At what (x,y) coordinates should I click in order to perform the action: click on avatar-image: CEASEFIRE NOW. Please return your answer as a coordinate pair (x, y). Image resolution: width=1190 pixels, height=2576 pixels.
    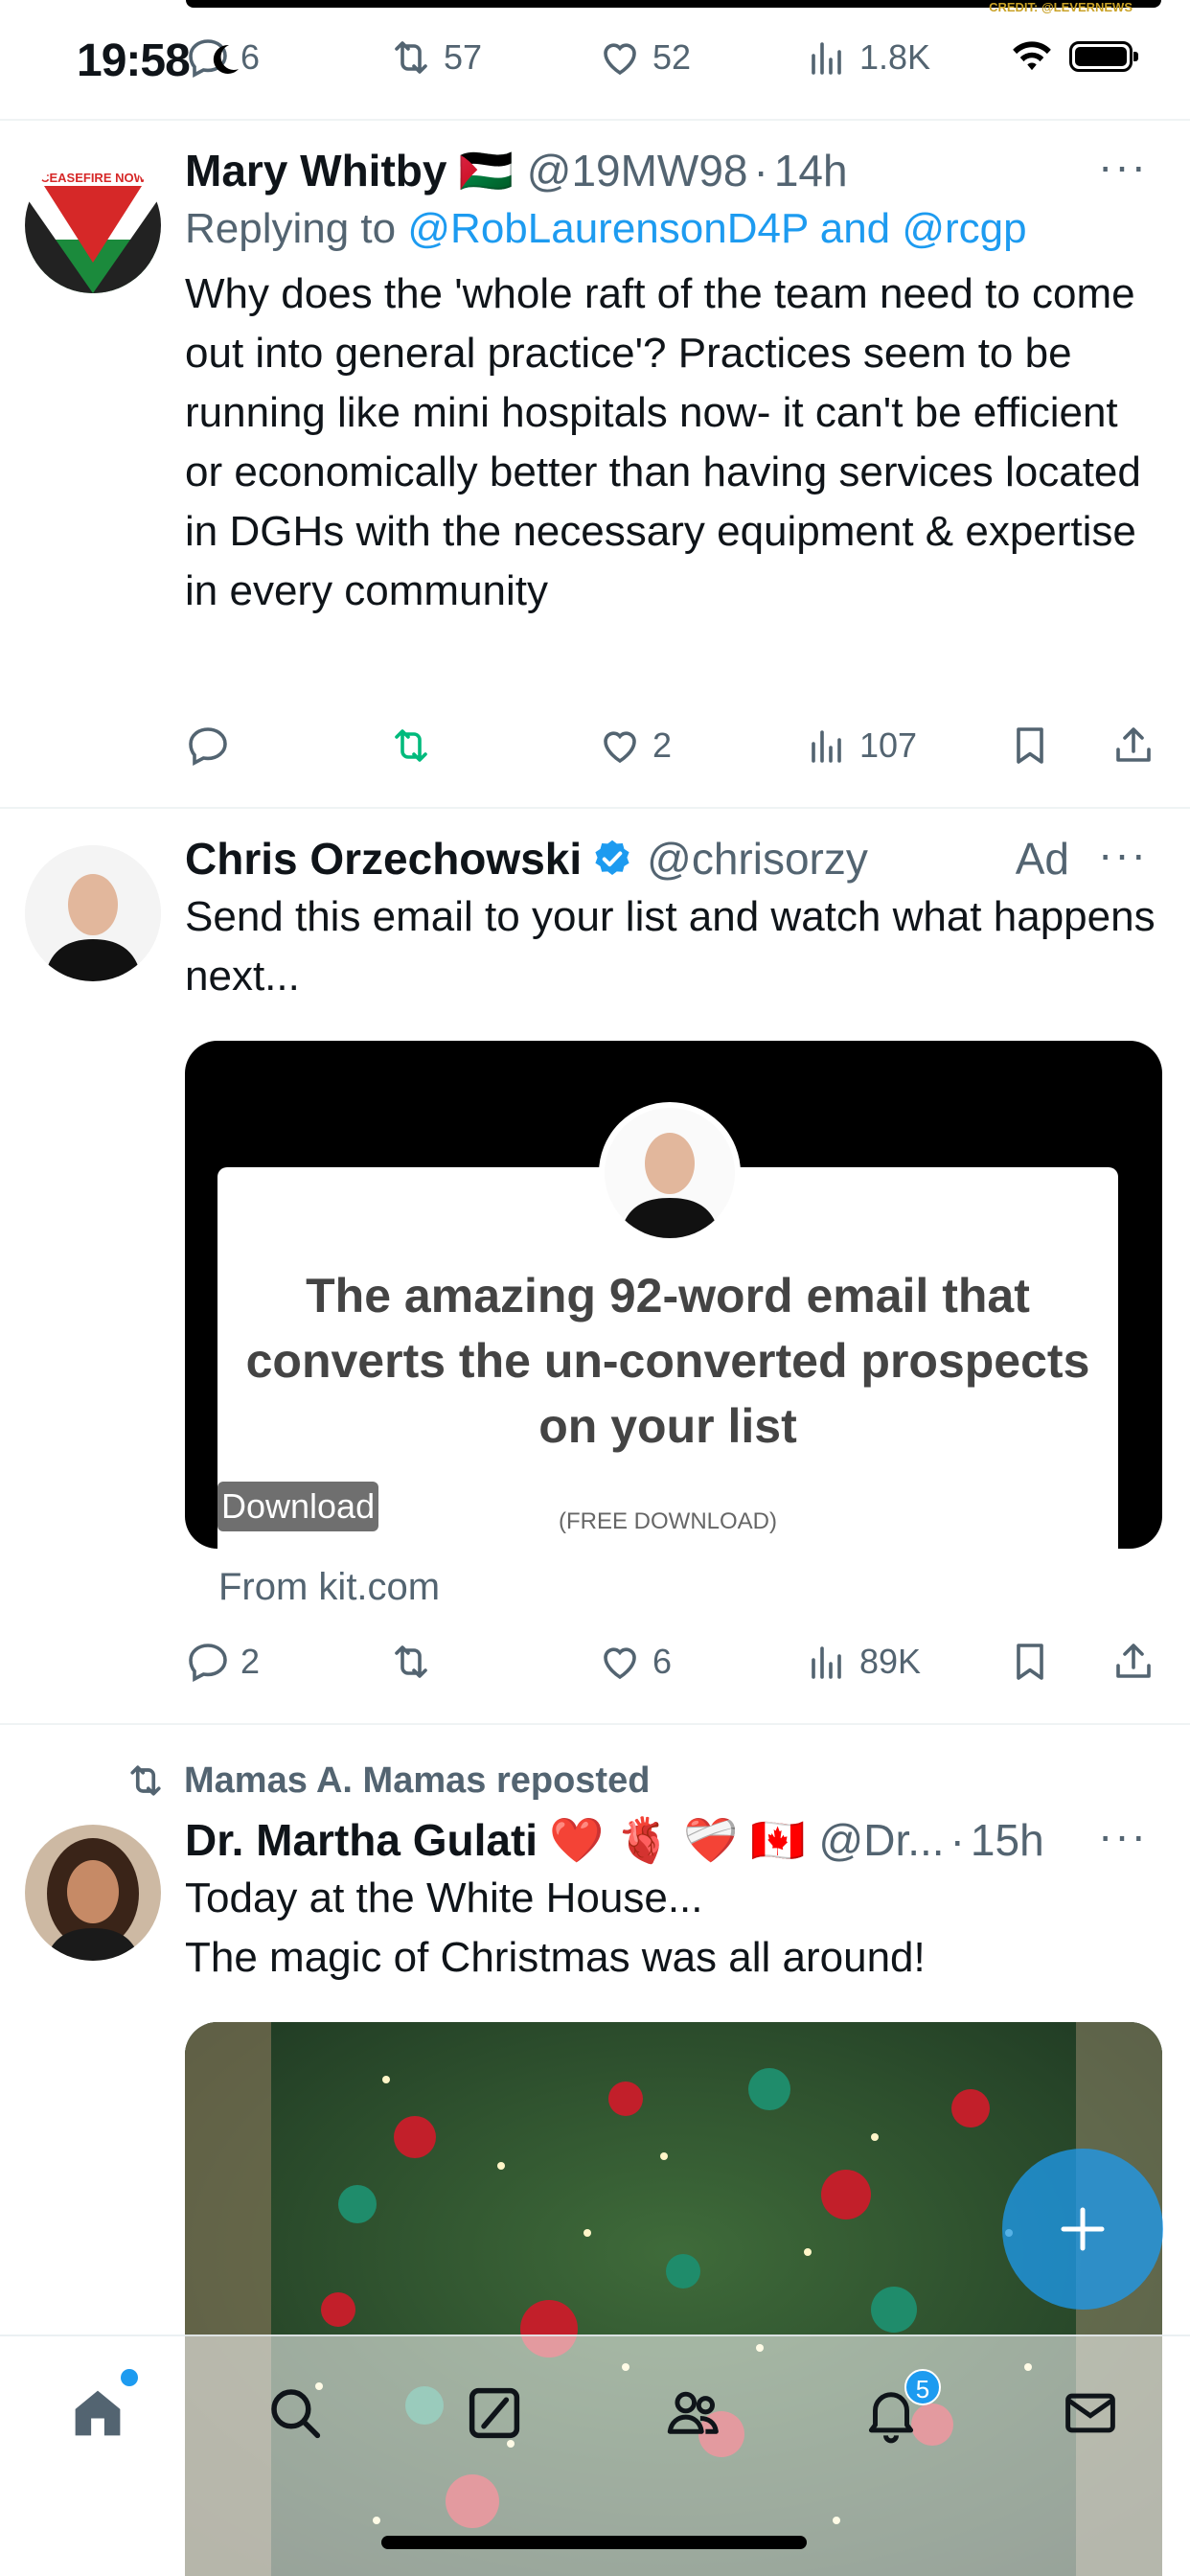
    Looking at the image, I should click on (93, 225).